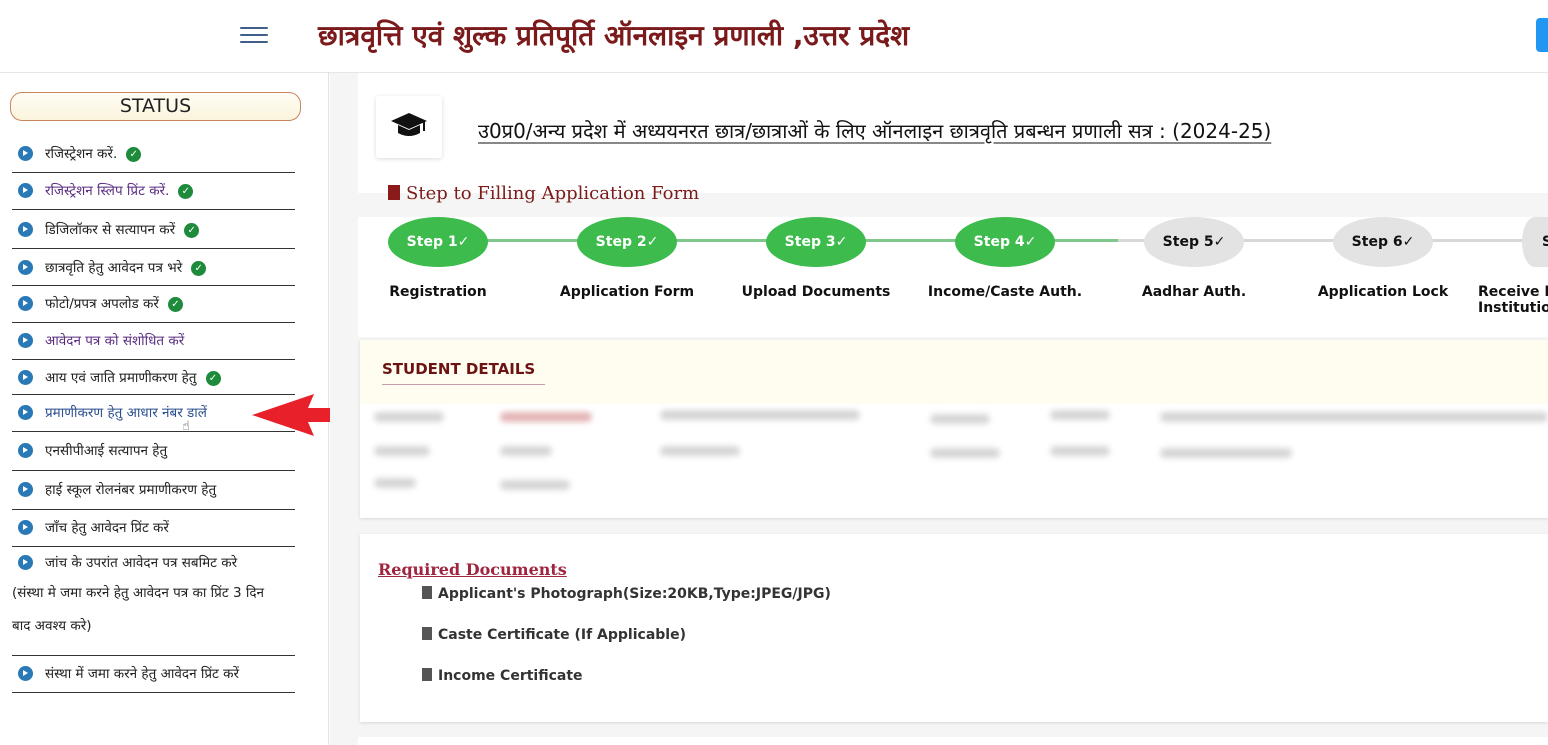 Image resolution: width=1548 pixels, height=745 pixels. I want to click on sidebar-item-digilocker: डिजिलॉकर से सत्यापन करें ✓, so click(153, 229).